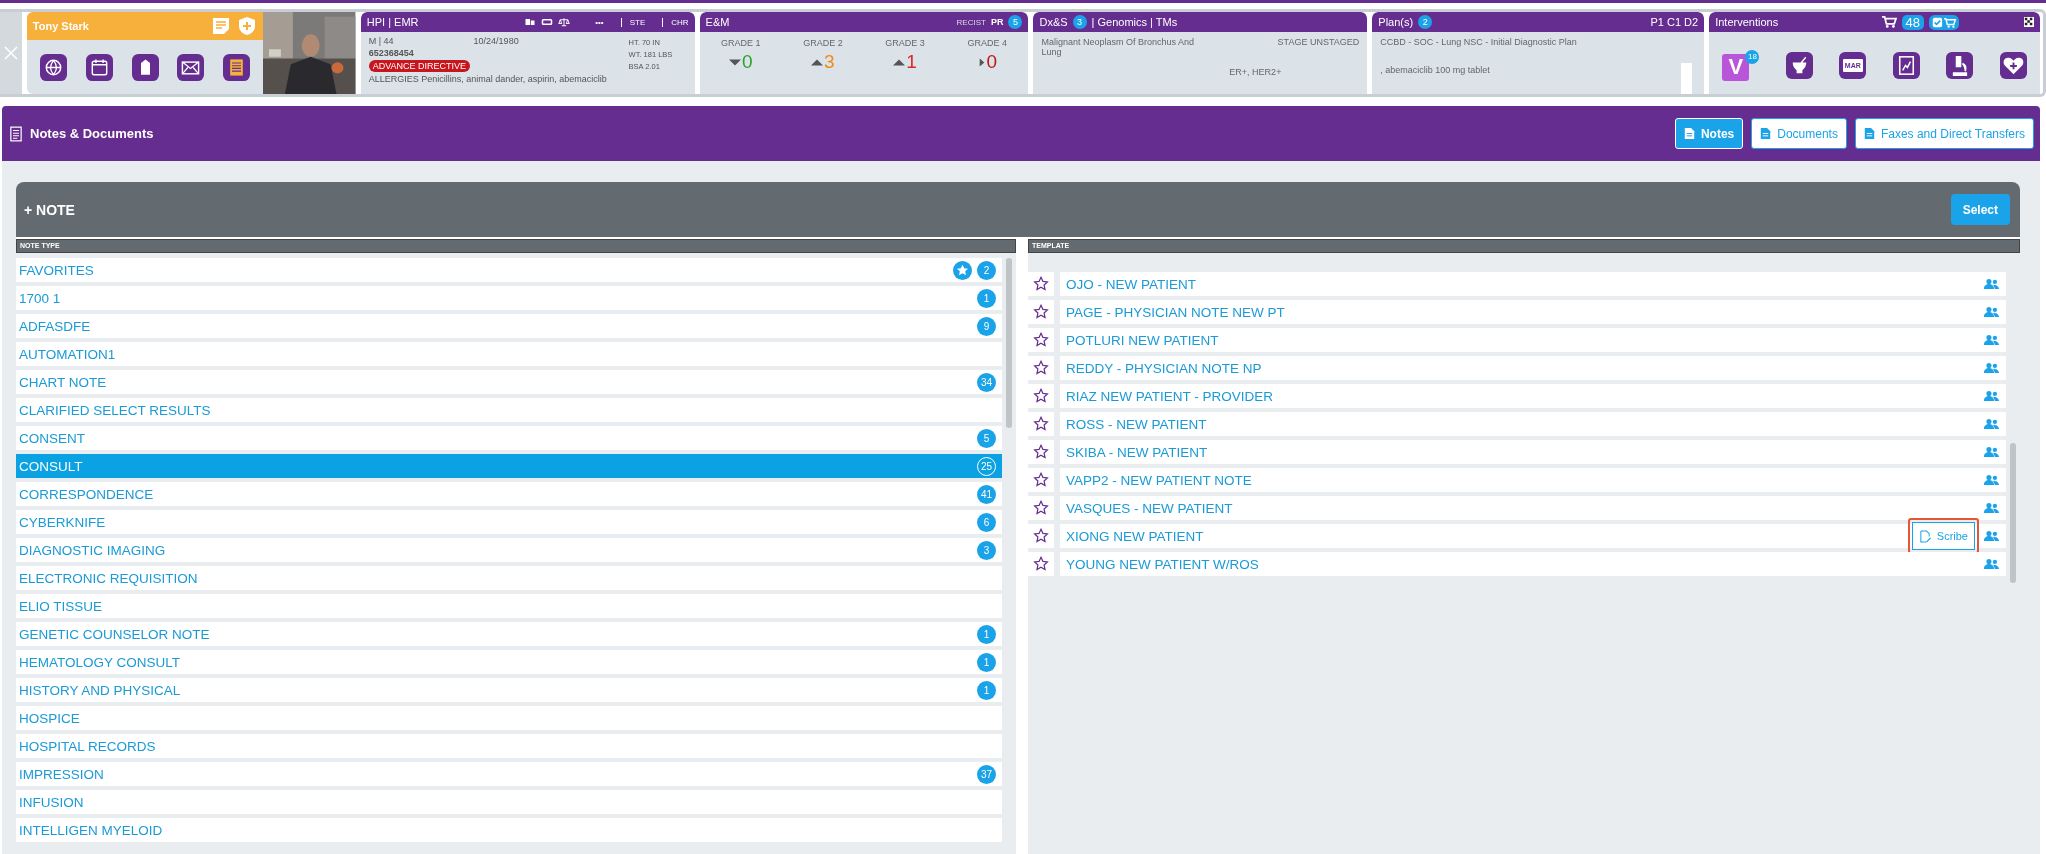  I want to click on count-badge: 9, so click(986, 326).